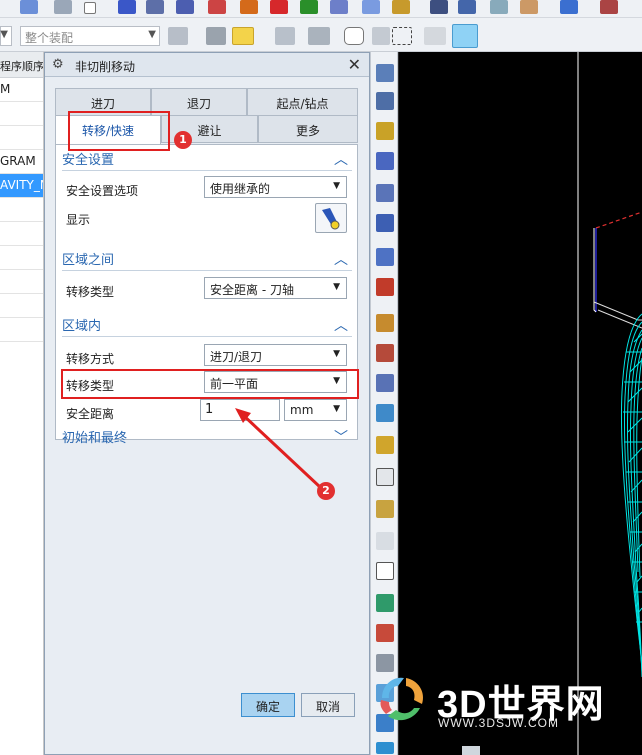 The width and height of the screenshot is (642, 755). What do you see at coordinates (268, 705) in the screenshot?
I see `ok-button: 确定` at bounding box center [268, 705].